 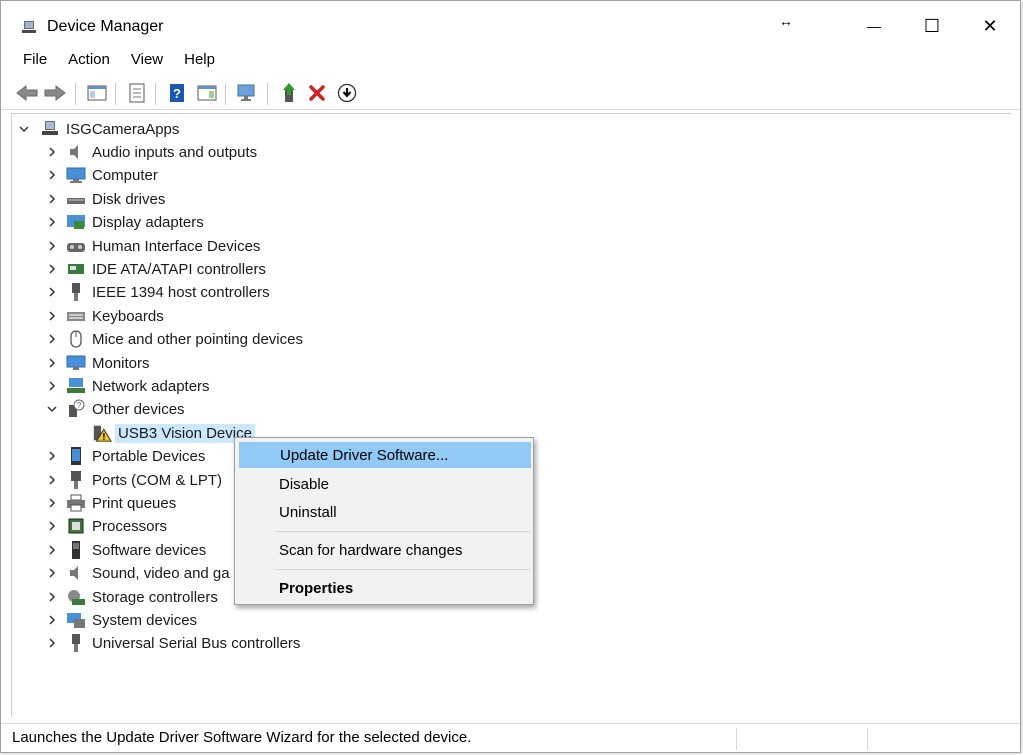 I want to click on port-icon, so click(x=76, y=480).